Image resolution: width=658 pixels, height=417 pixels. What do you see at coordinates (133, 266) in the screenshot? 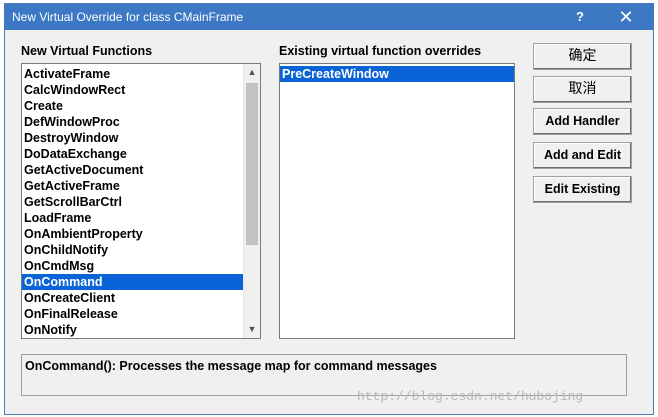
I see `list-item: OnCmdMsg` at bounding box center [133, 266].